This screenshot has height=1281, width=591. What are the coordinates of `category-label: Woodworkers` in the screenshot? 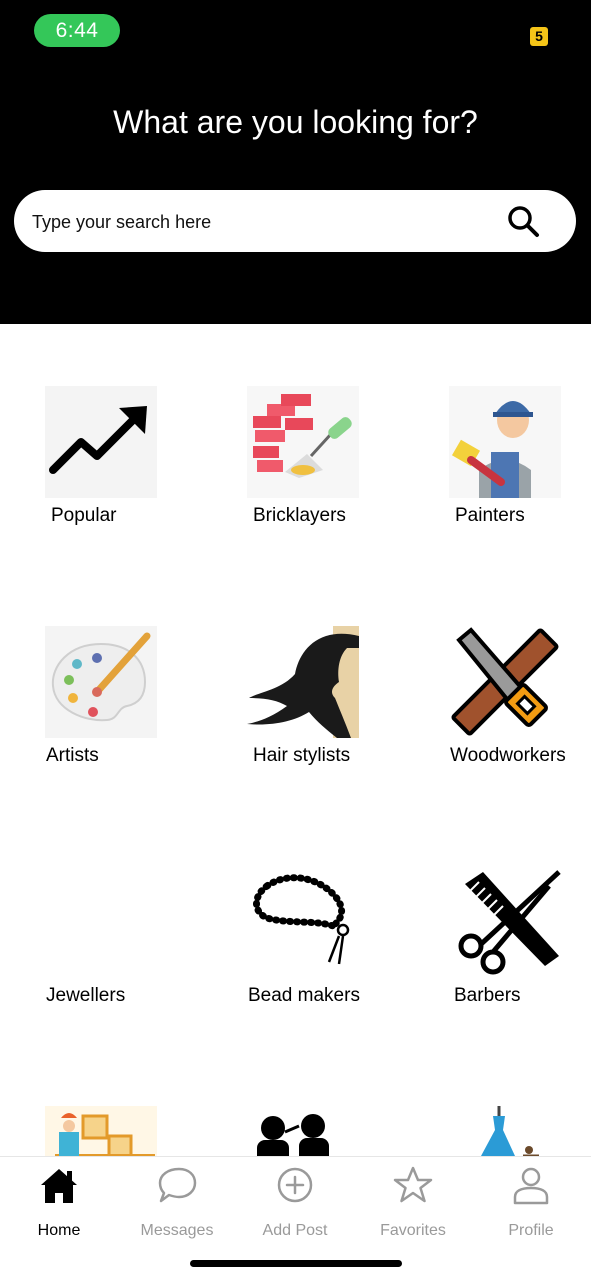 It's located at (508, 755).